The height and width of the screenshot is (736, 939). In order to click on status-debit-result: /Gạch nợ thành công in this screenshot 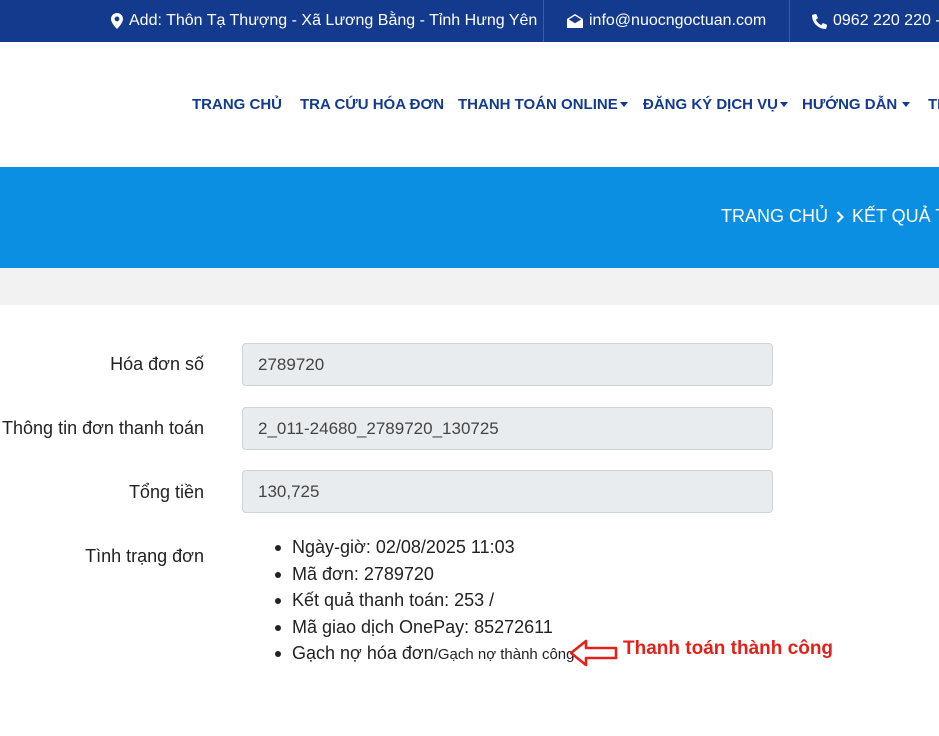, I will do `click(504, 654)`.